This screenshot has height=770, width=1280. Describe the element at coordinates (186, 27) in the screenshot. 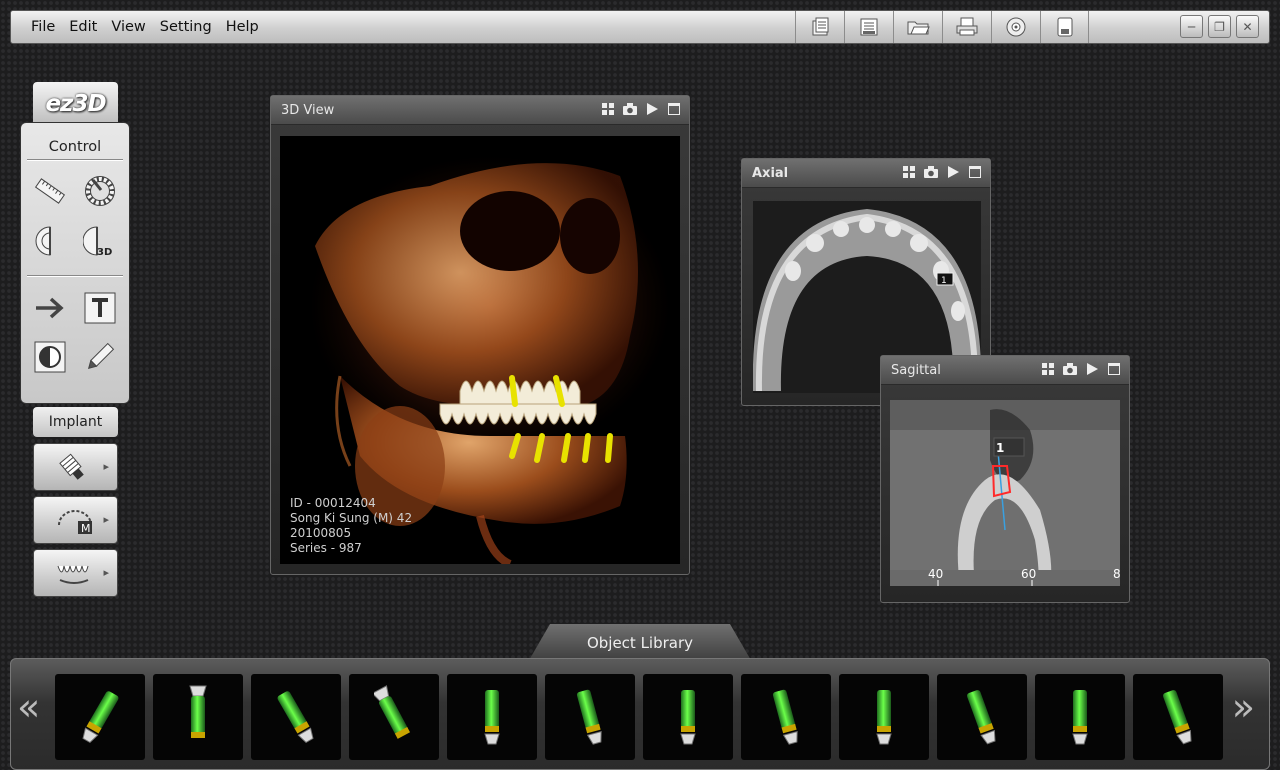

I see `menu-setting: Setting` at that location.